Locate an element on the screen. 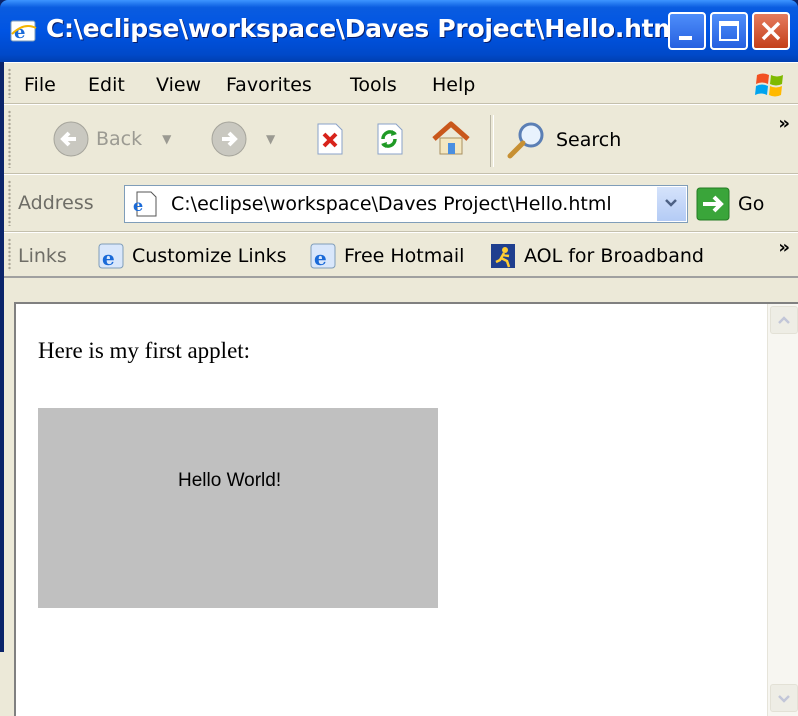  forward-dropdown-icon: ▼ is located at coordinates (270, 139).